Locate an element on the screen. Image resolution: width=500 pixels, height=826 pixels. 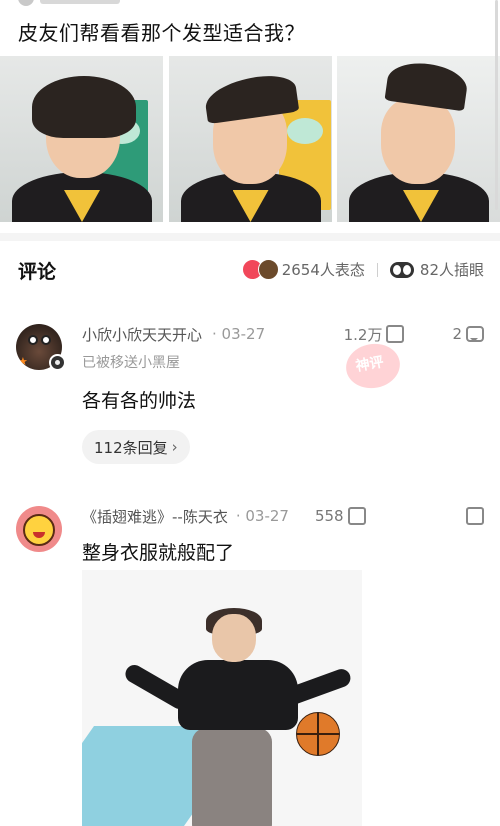
avatar is located at coordinates (39, 529).